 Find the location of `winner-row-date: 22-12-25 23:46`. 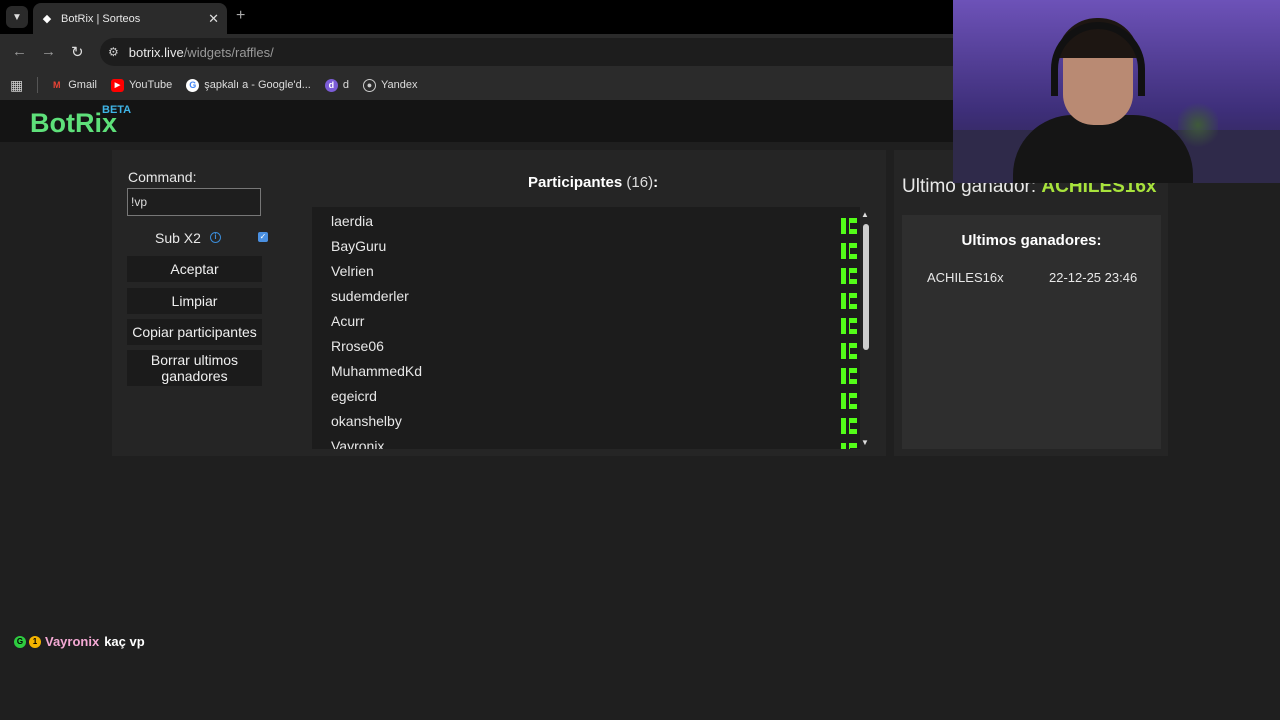

winner-row-date: 22-12-25 23:46 is located at coordinates (1093, 277).